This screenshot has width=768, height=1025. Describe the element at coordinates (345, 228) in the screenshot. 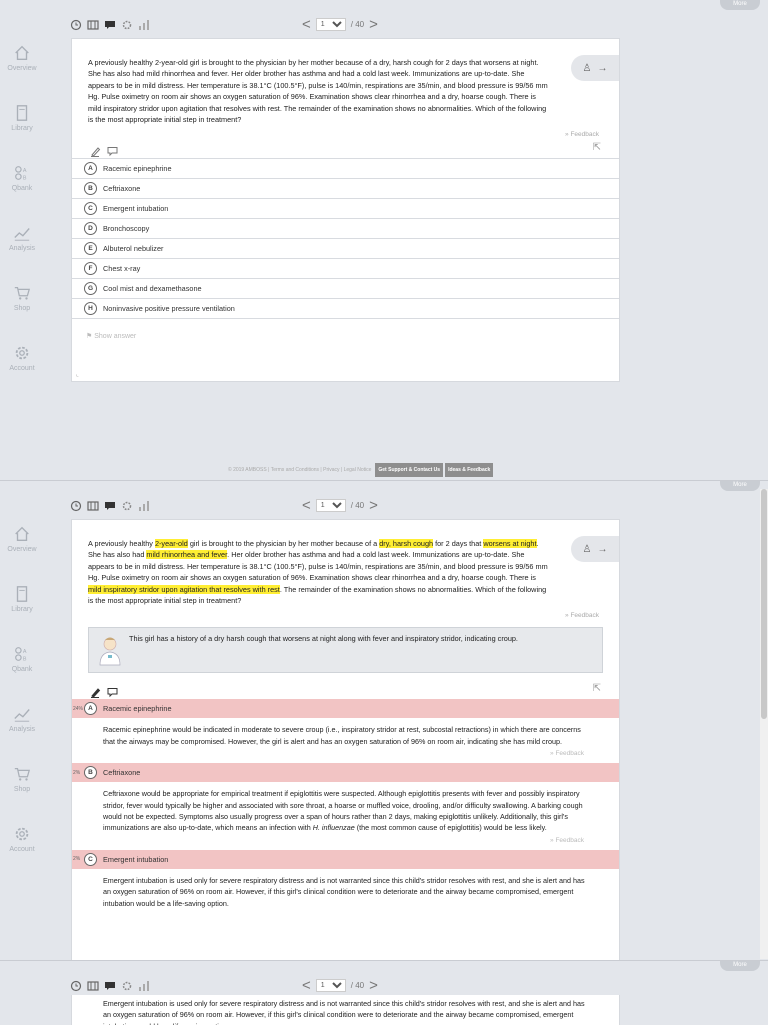

I see `answer-option: D Bronchoscopy` at that location.